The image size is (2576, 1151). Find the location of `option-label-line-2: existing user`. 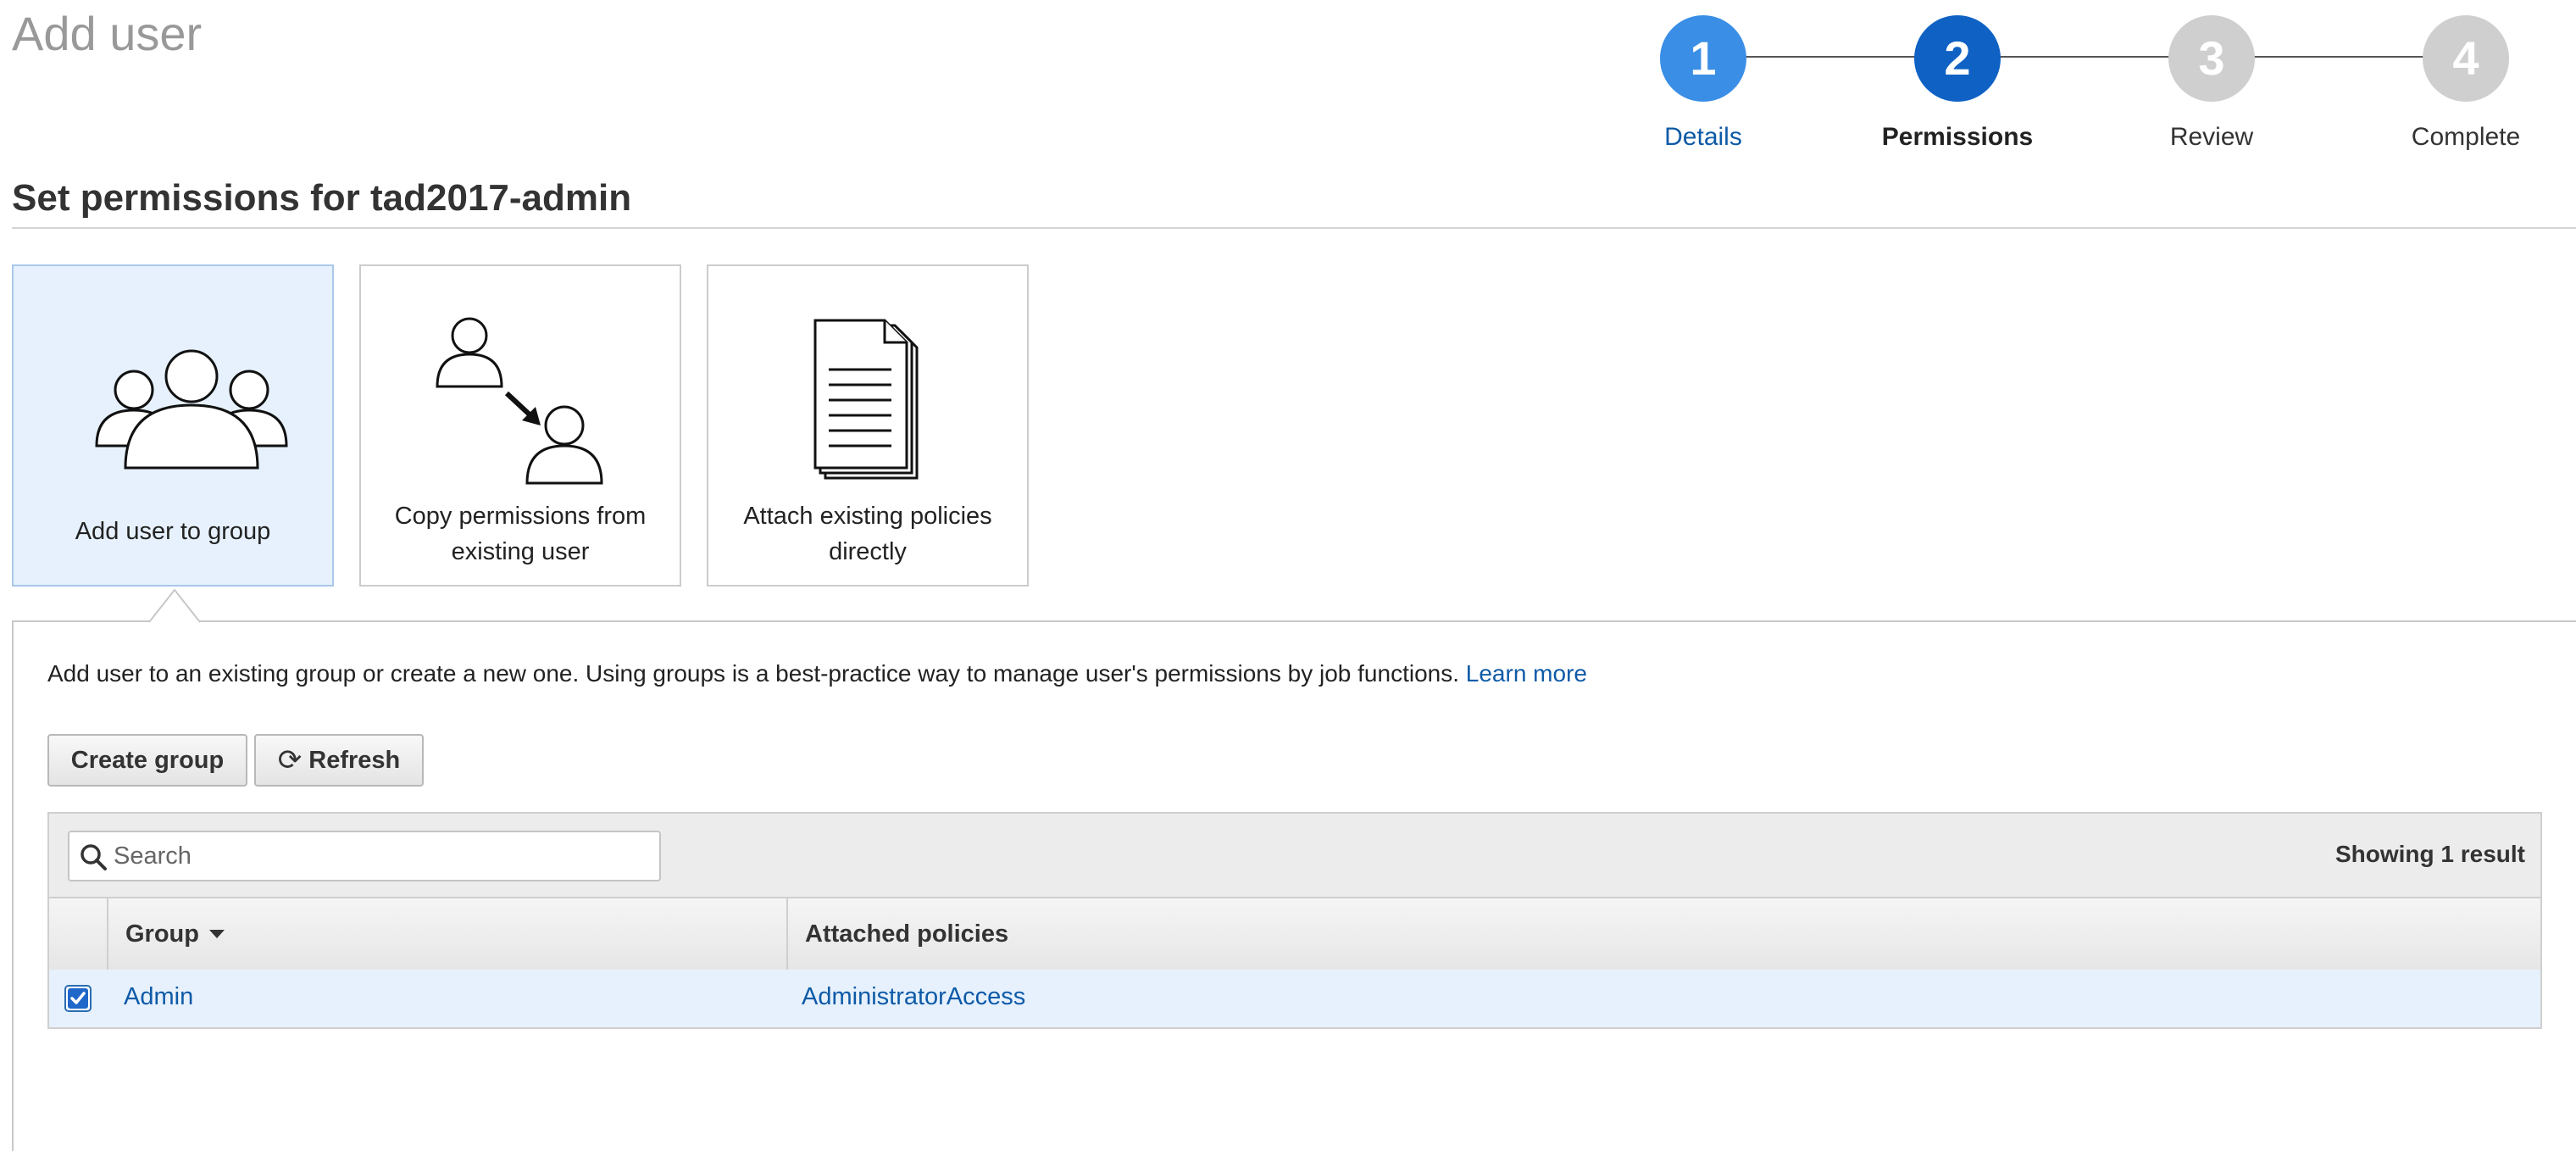

option-label-line-2: existing user is located at coordinates (520, 551).